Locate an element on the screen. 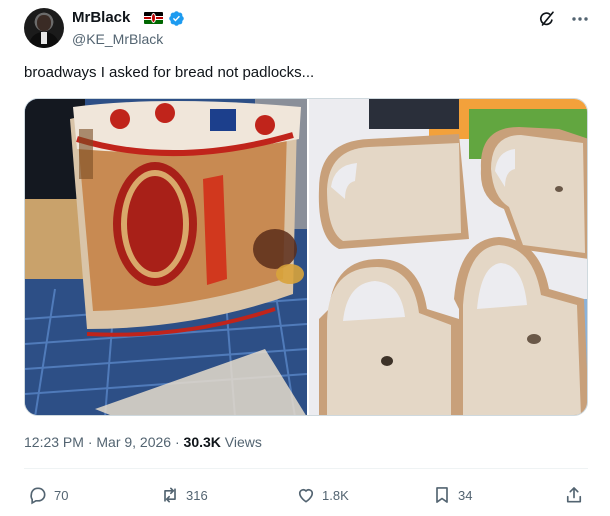 The image size is (610, 516). repost-button: 316 is located at coordinates (184, 495).